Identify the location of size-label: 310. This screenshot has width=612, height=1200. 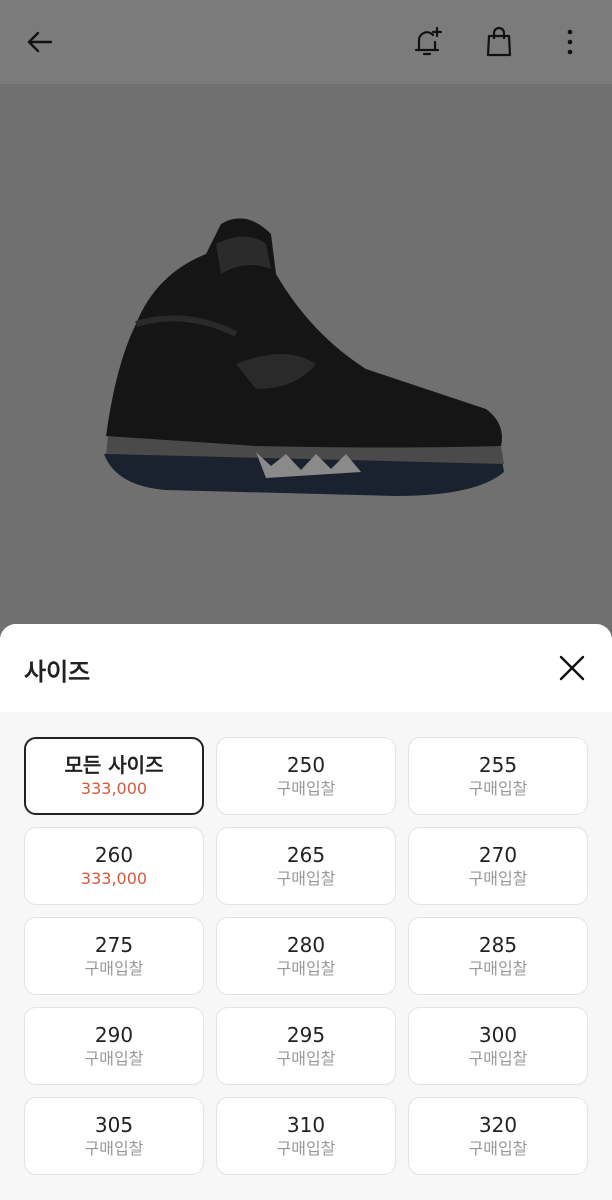
(306, 1125).